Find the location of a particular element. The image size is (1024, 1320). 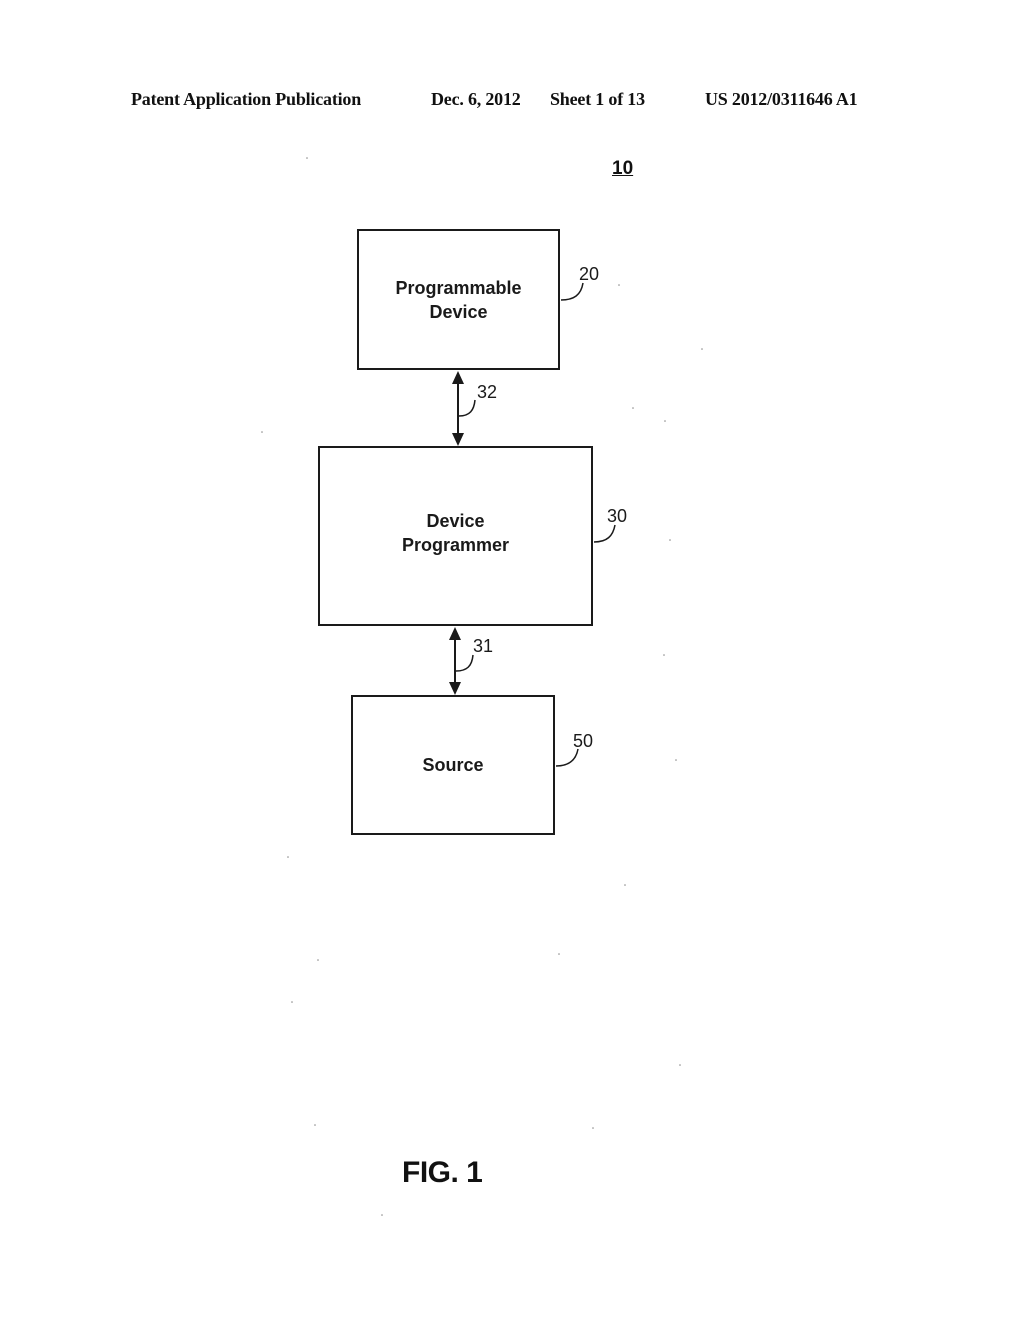

source-label-line1: Source is located at coordinates (453, 765).